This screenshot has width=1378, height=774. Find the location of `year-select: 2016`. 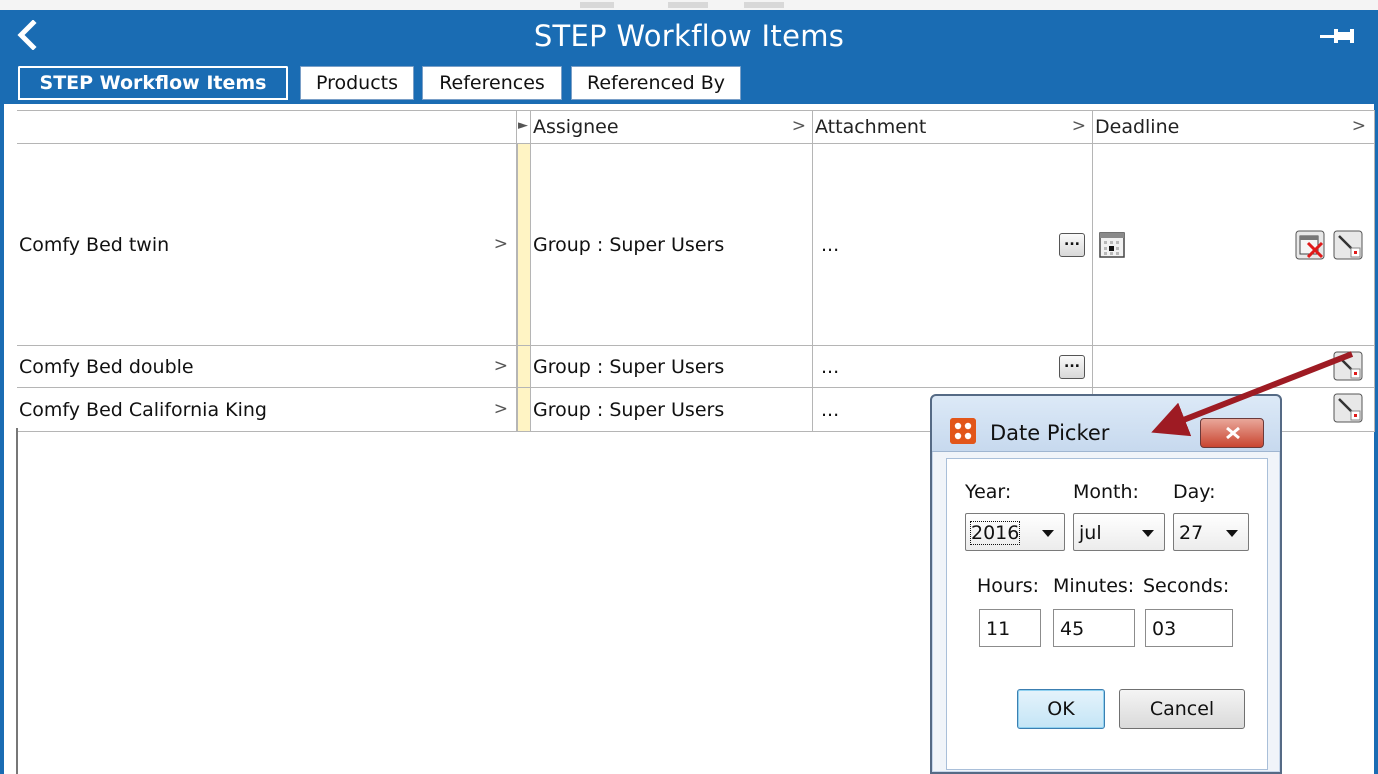

year-select: 2016 is located at coordinates (1015, 532).